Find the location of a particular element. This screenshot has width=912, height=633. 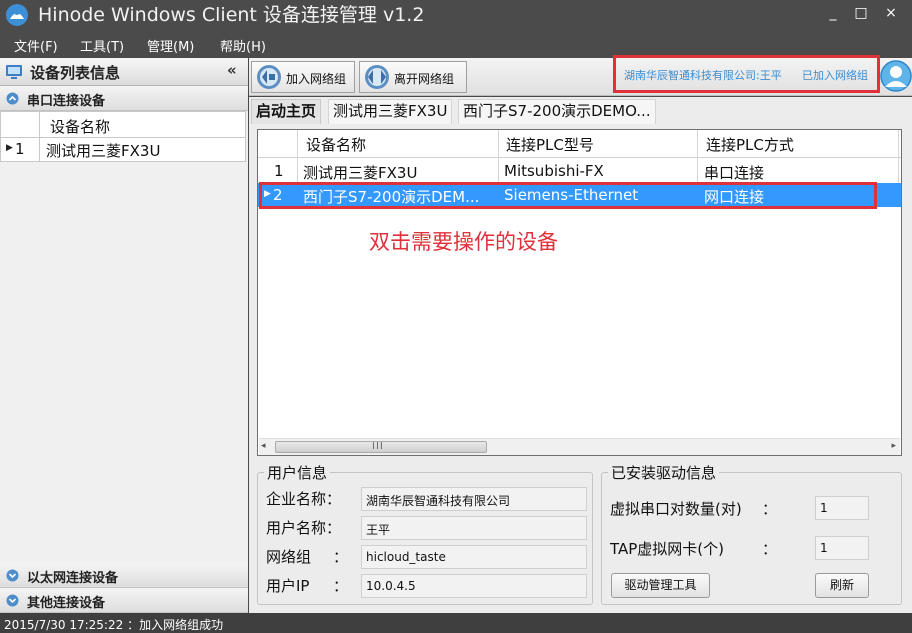

tap-adapter-colon: ： is located at coordinates (770, 549).